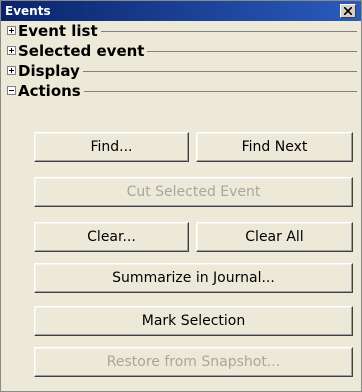  I want to click on close-icon, so click(348, 11).